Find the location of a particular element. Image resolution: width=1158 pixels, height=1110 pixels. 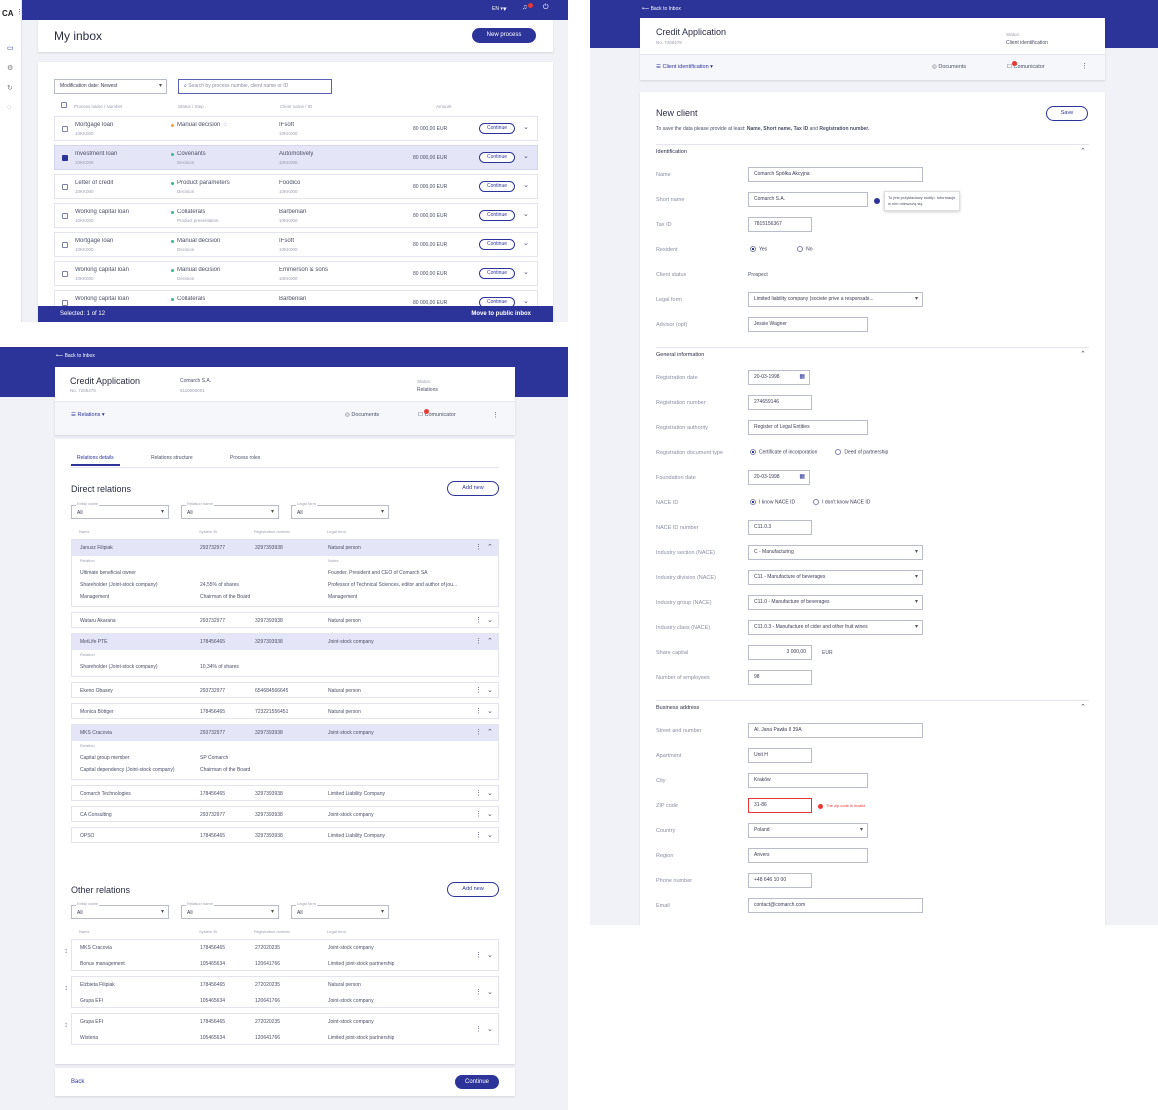

radio-group: I know NACE ID I don't know NACE ID is located at coordinates (819, 502).